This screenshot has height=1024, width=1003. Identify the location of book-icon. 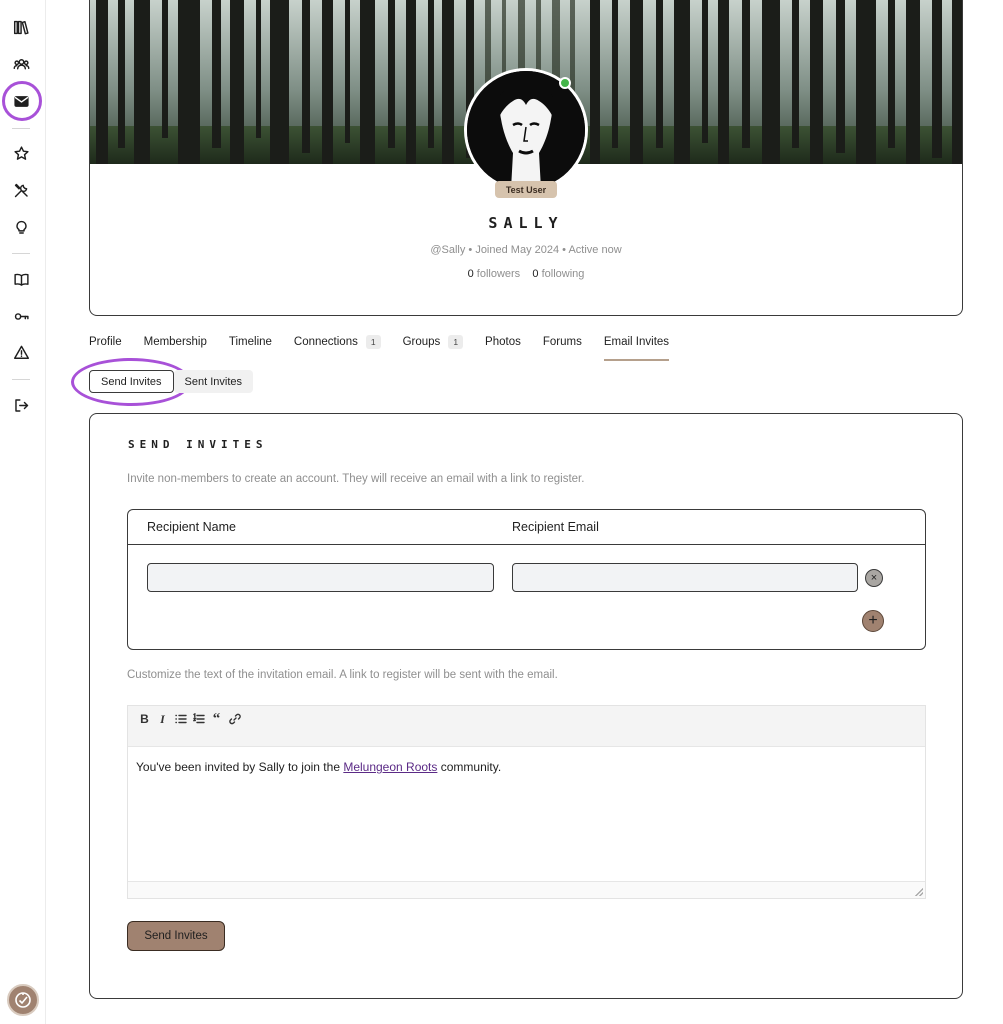
(21, 279).